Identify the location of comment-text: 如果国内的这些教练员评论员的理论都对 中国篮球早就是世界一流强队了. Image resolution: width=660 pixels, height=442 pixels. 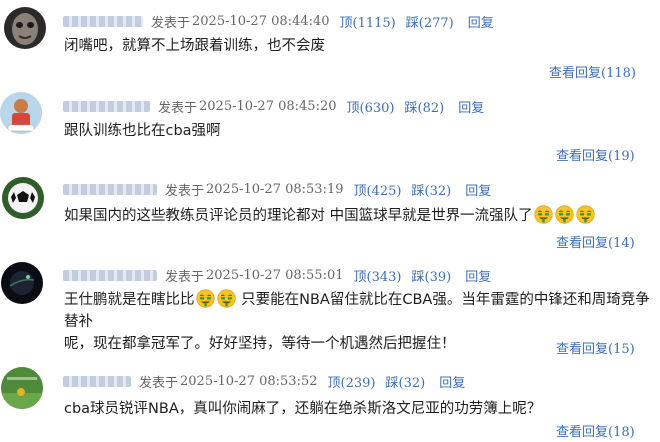
(298, 216).